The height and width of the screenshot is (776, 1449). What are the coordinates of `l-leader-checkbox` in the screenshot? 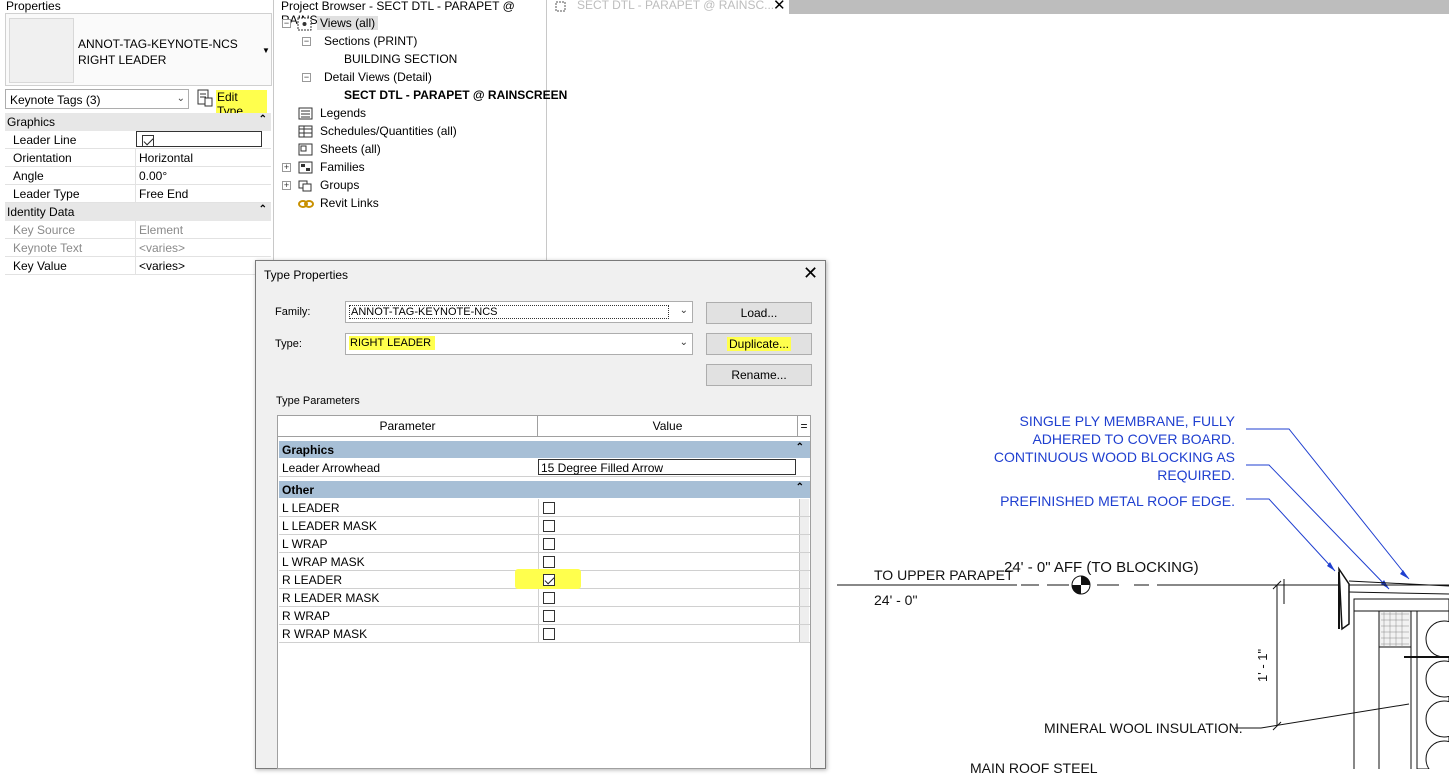 It's located at (549, 508).